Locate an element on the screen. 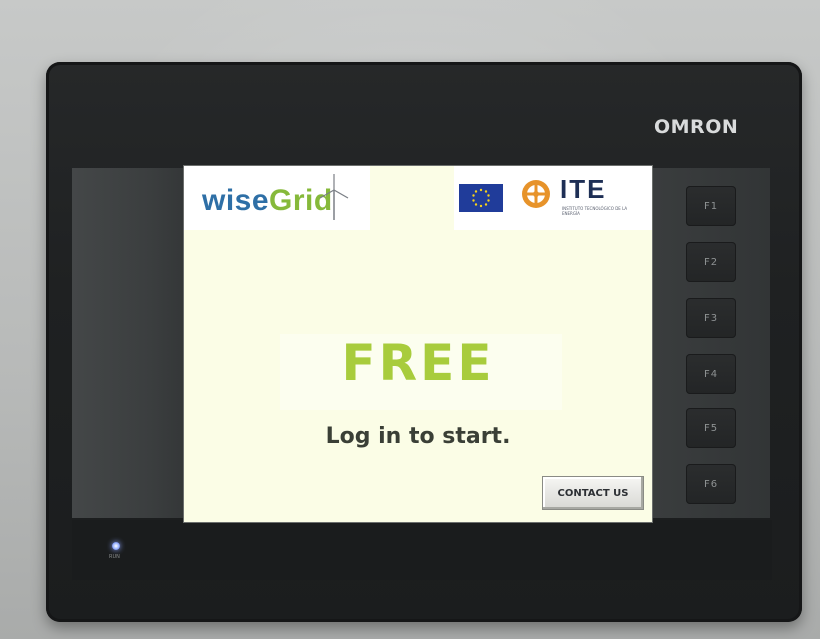 This screenshot has width=820, height=639. contact-us-button: CONTACT US is located at coordinates (593, 493).